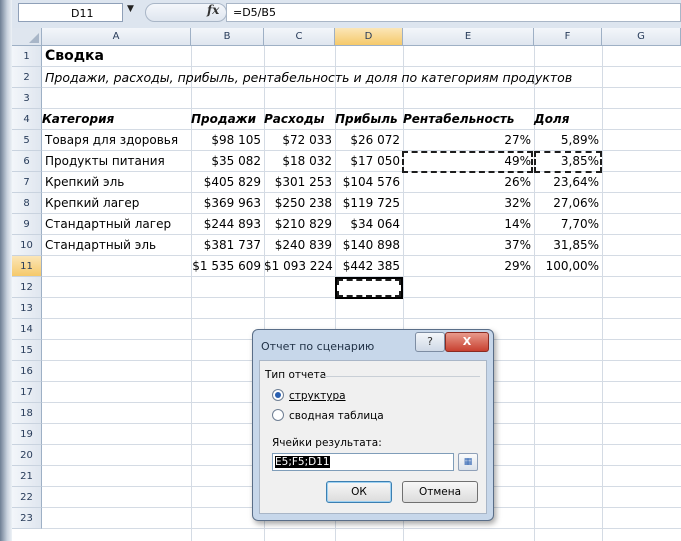  What do you see at coordinates (227, 140) in the screenshot?
I see `table-cell: $98 105` at bounding box center [227, 140].